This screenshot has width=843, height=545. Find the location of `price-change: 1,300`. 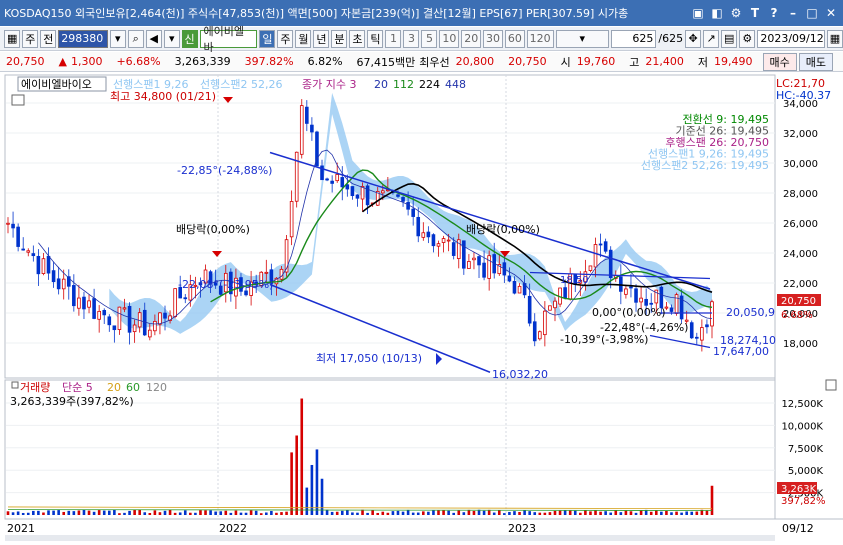

price-change: 1,300 is located at coordinates (86, 61).